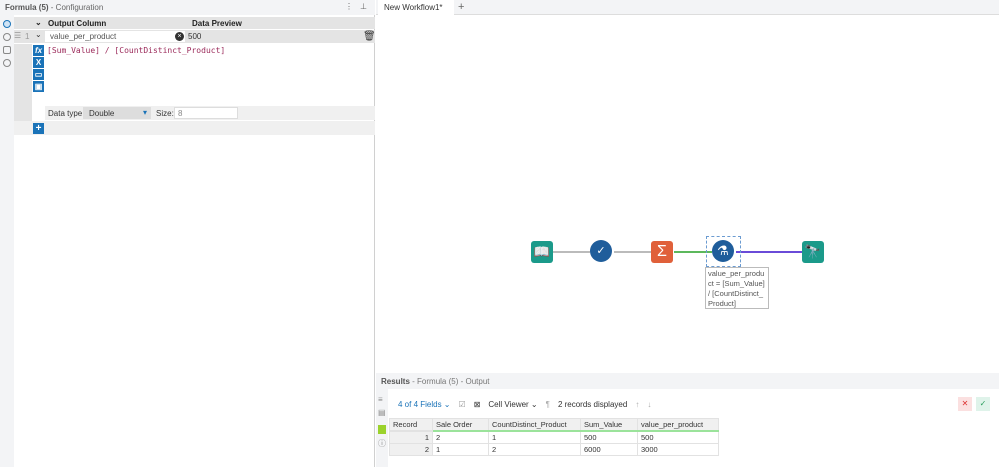 The width and height of the screenshot is (999, 467). What do you see at coordinates (813, 252) in the screenshot?
I see `browse-tool-icon: 🔭` at bounding box center [813, 252].